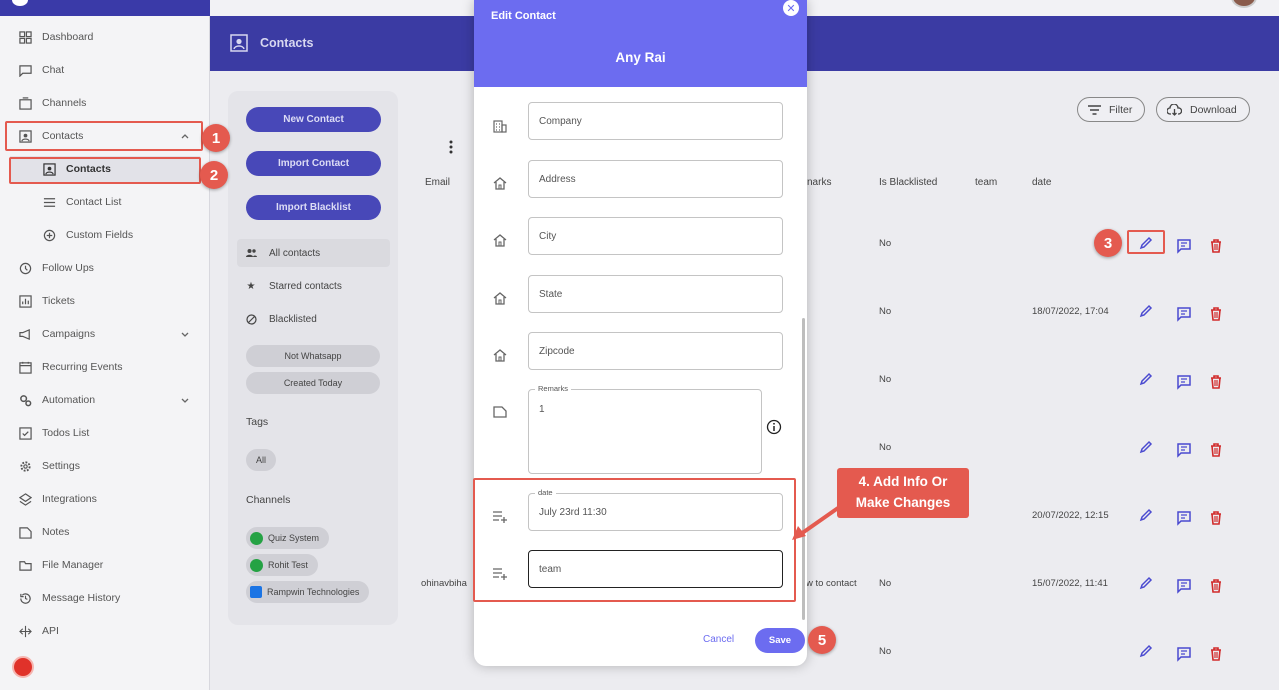  What do you see at coordinates (81, 598) in the screenshot?
I see `sidebar-item-label: Message History` at bounding box center [81, 598].